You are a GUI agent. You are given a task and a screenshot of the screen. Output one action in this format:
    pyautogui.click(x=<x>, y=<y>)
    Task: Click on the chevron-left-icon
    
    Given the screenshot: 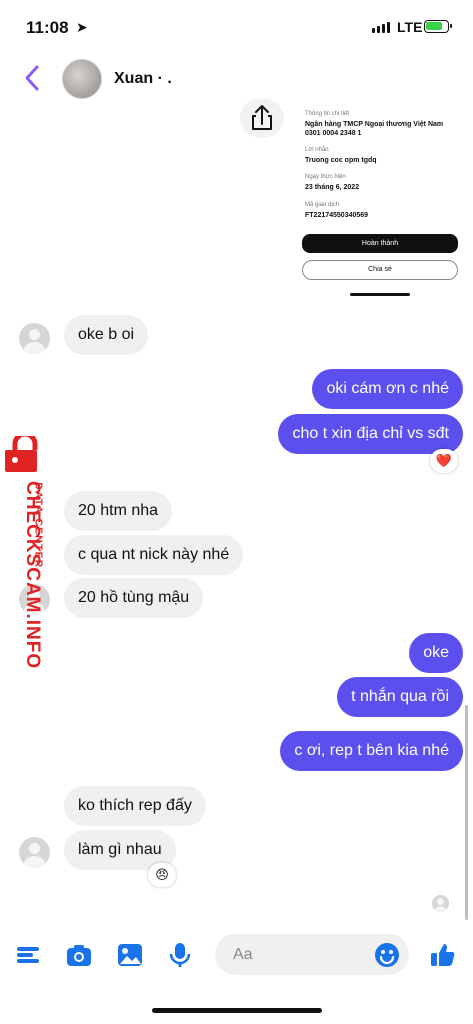 What is the action you would take?
    pyautogui.click(x=33, y=78)
    